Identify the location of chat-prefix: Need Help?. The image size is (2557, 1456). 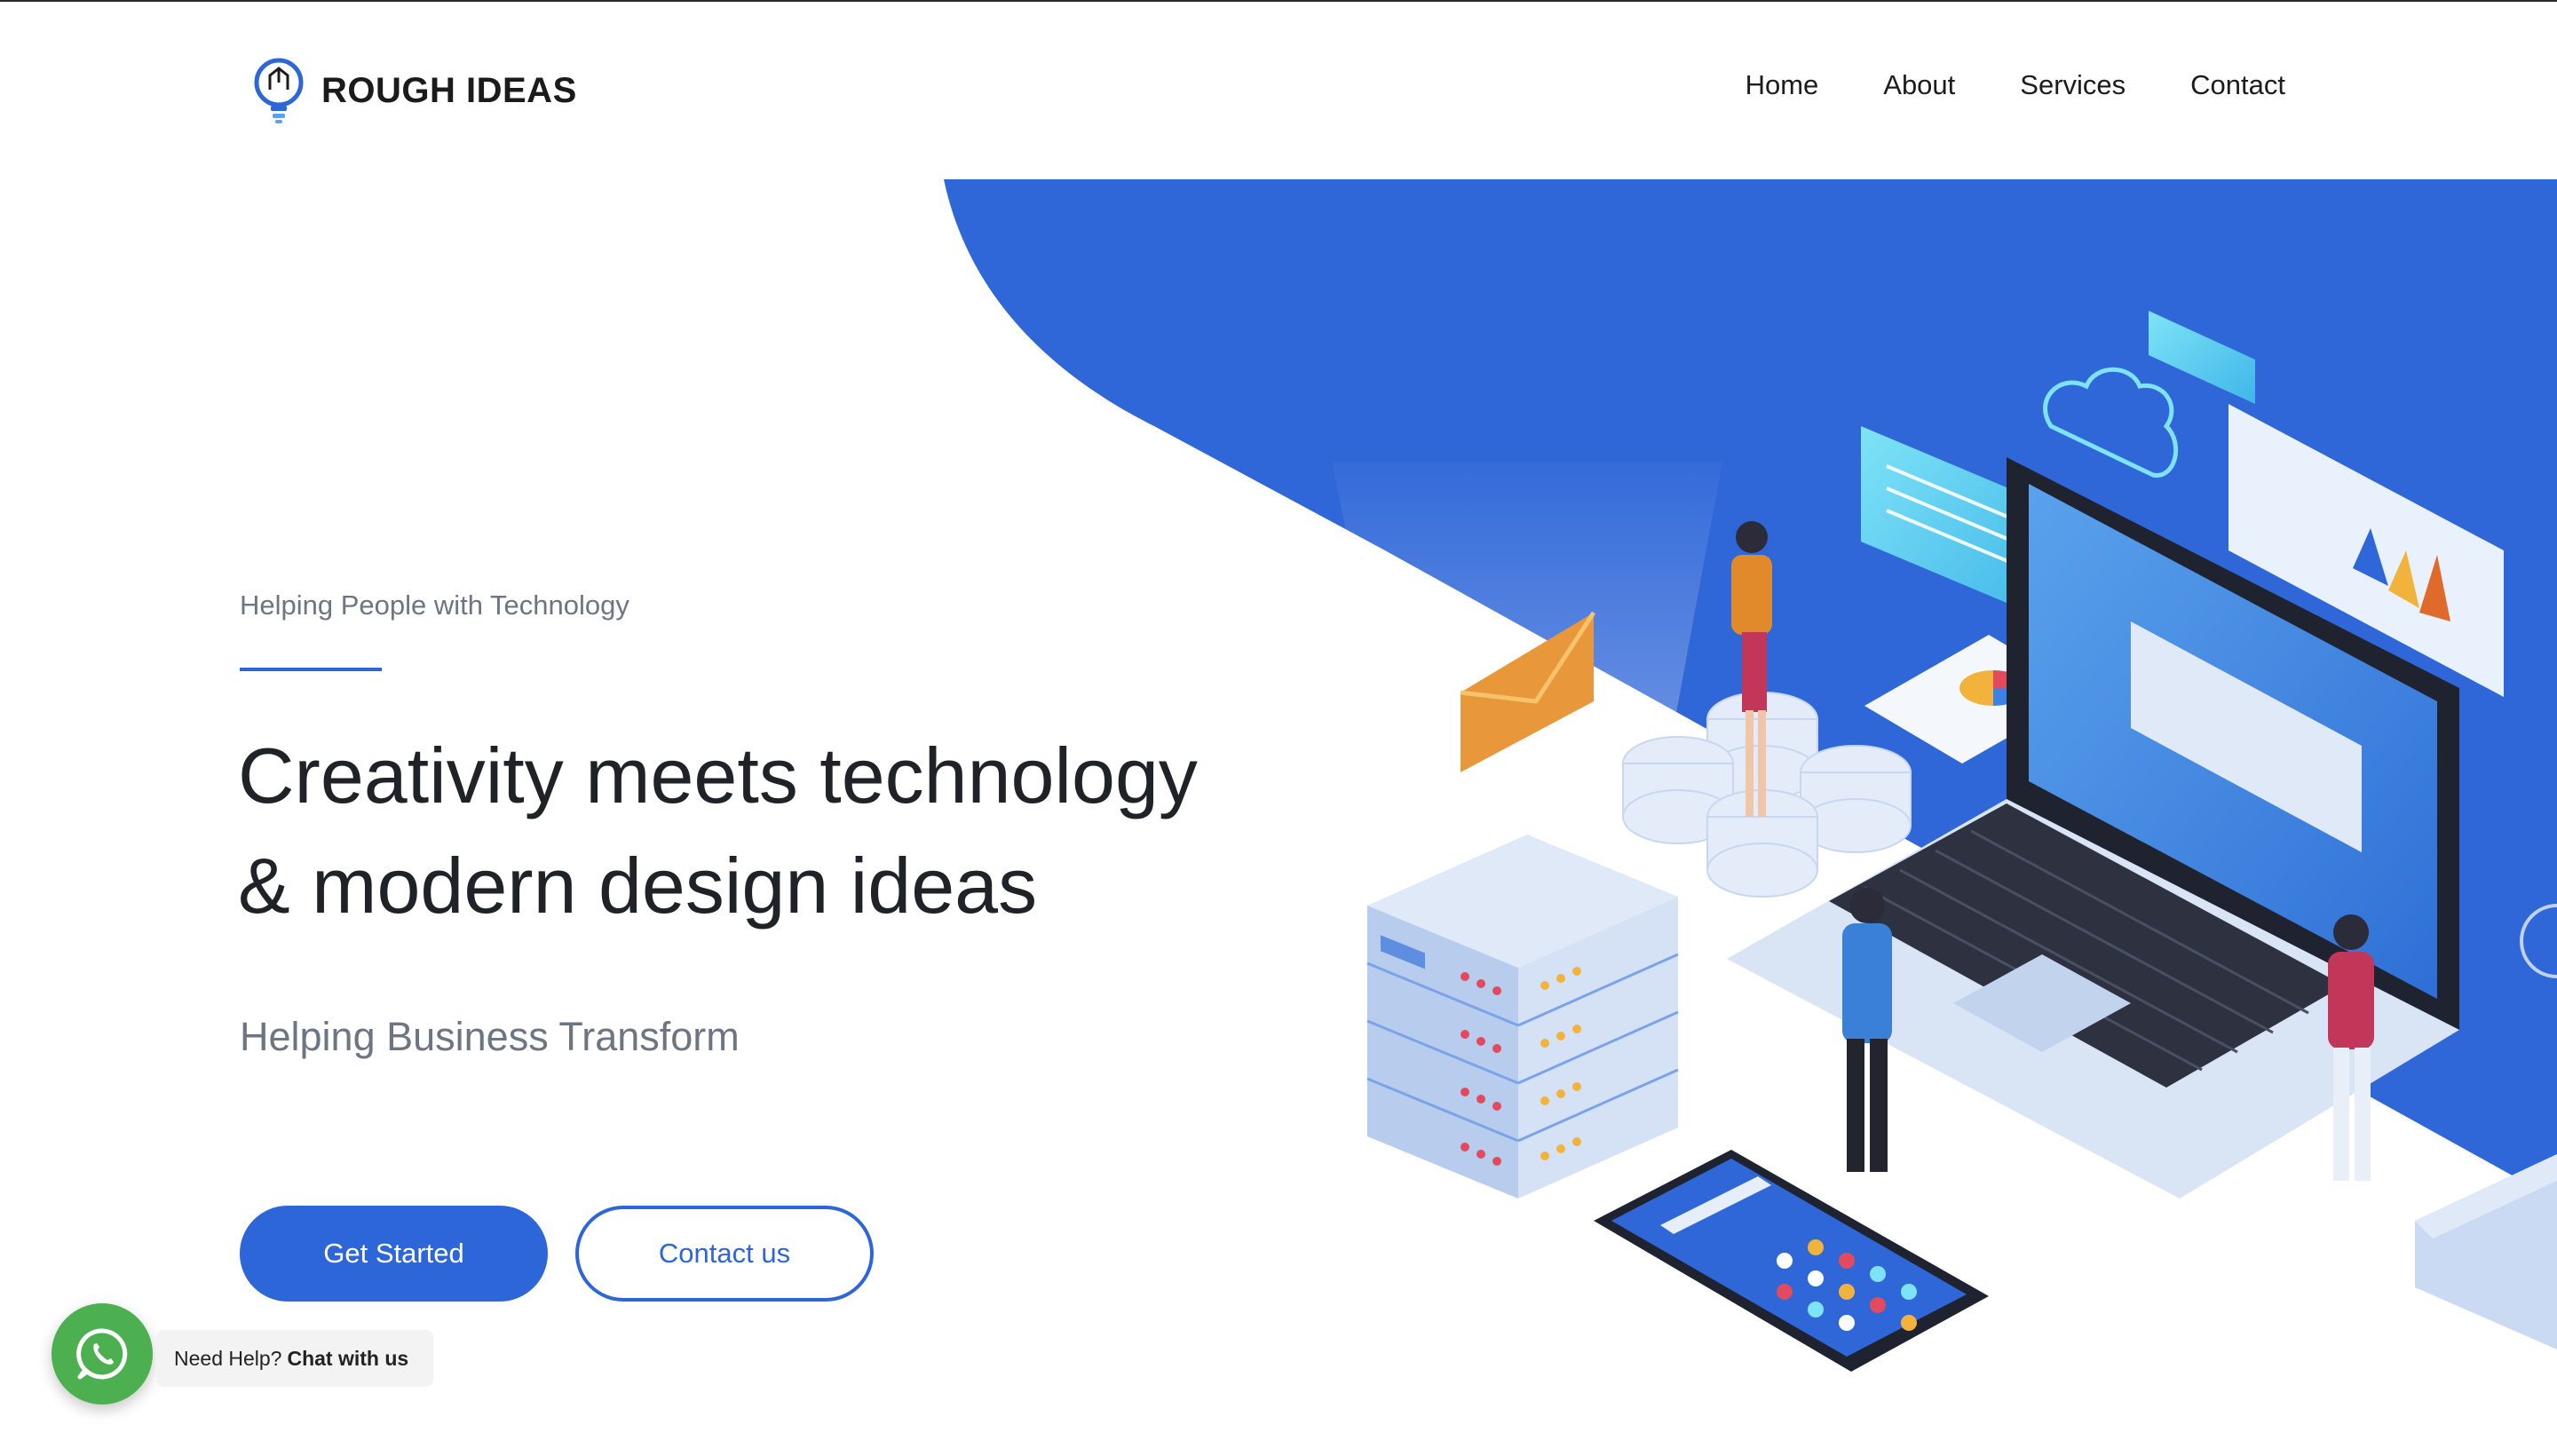
(228, 1358).